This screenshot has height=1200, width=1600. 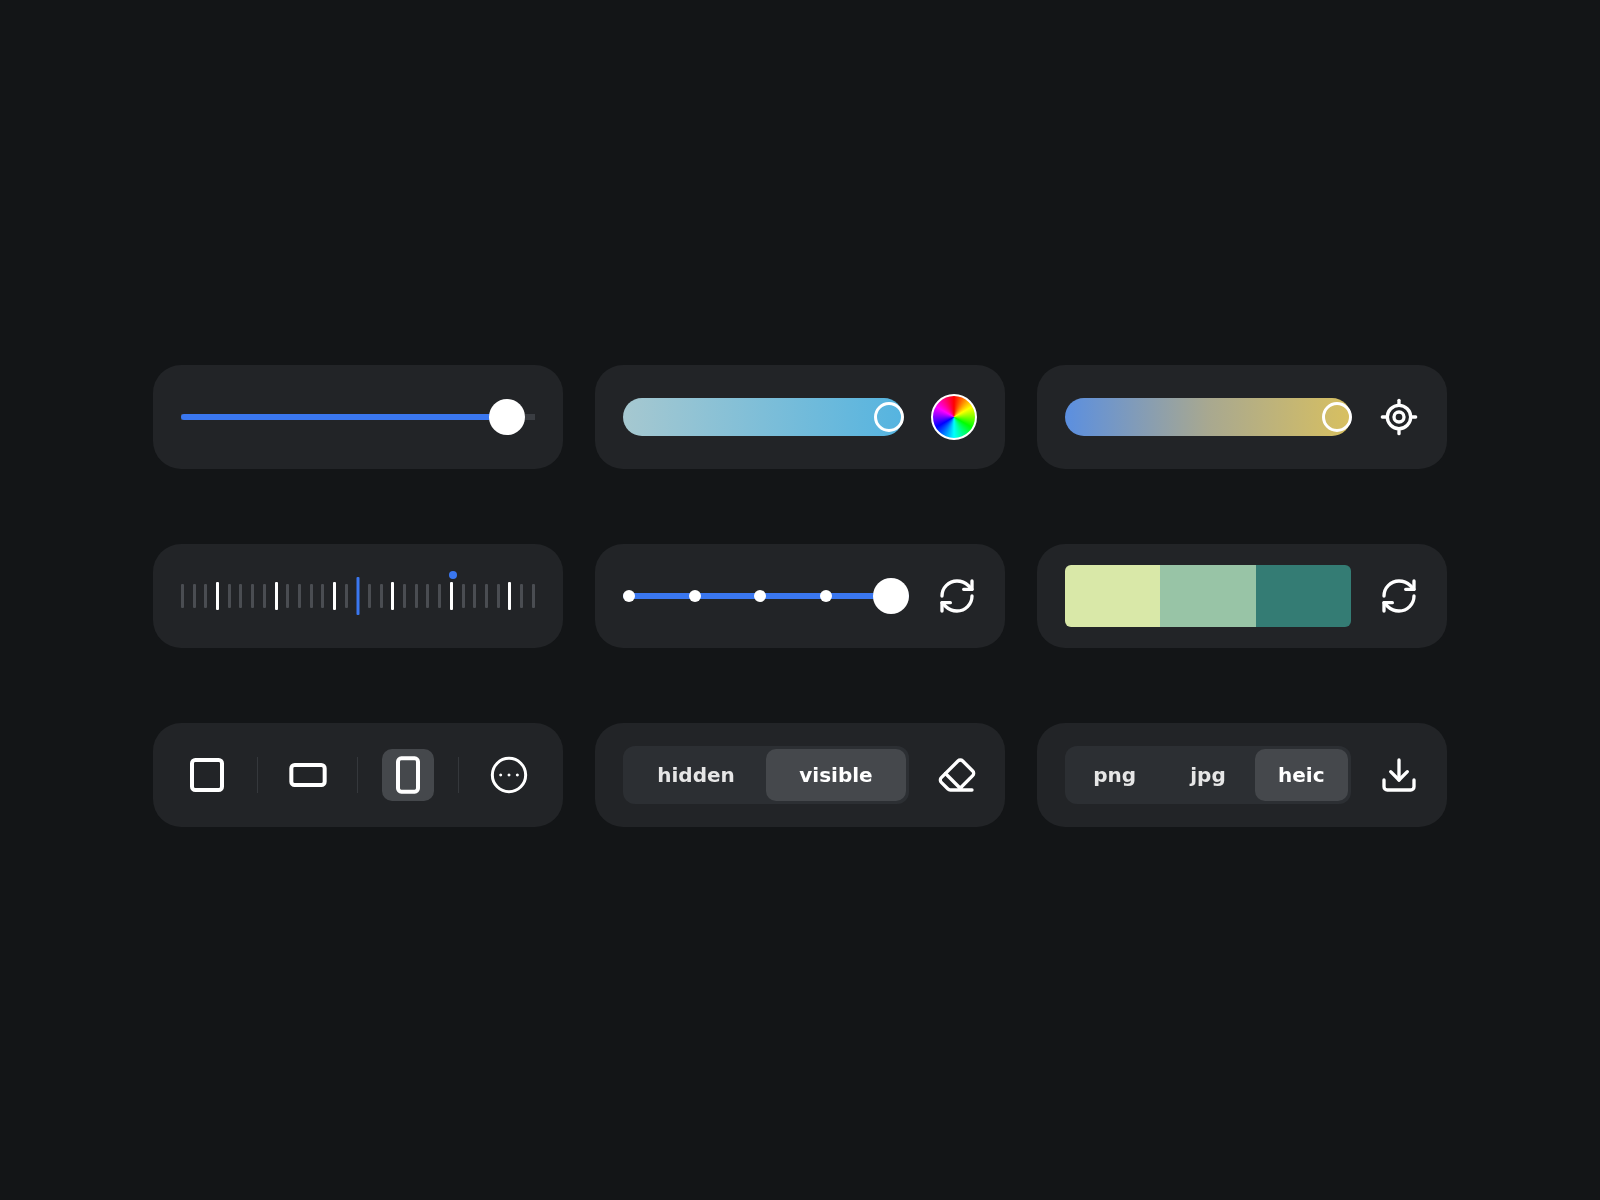 What do you see at coordinates (957, 775) in the screenshot?
I see `eraser-icon` at bounding box center [957, 775].